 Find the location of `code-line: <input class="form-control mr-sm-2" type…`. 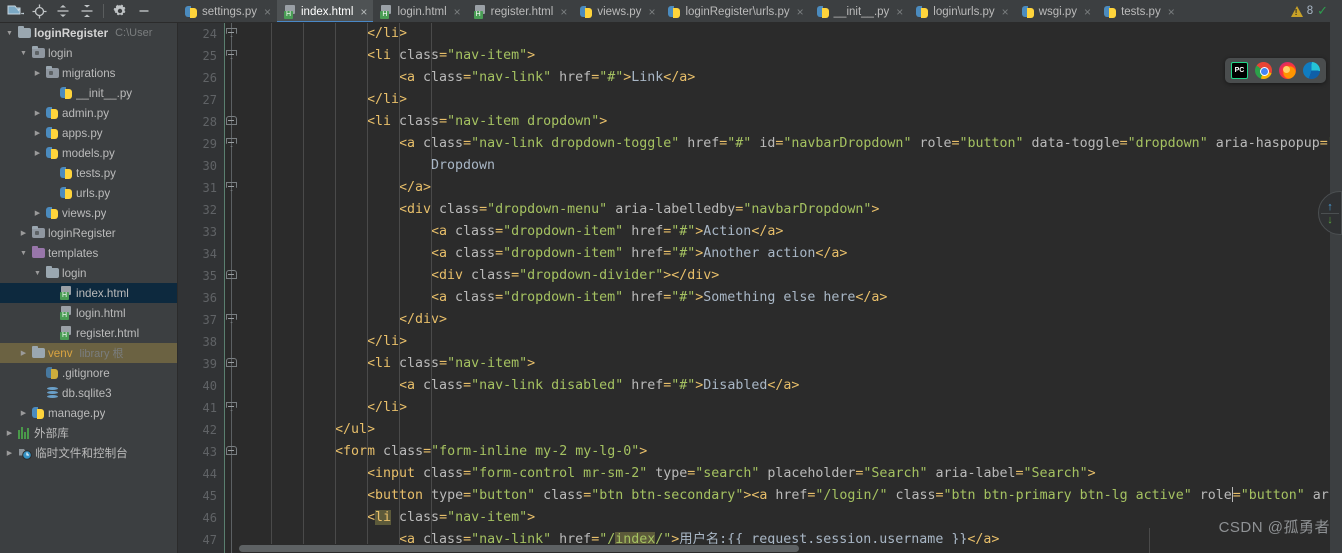

code-line: <input class="form-control mr-sm-2" type… is located at coordinates (731, 474).